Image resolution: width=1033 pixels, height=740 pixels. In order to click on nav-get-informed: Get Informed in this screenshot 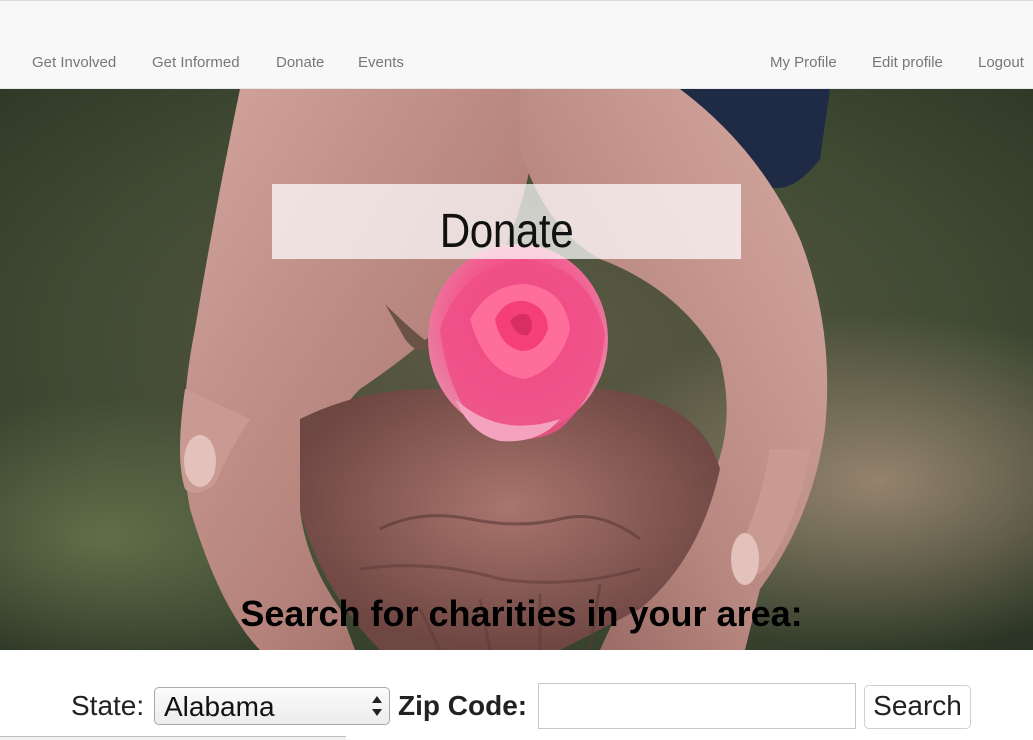, I will do `click(196, 62)`.